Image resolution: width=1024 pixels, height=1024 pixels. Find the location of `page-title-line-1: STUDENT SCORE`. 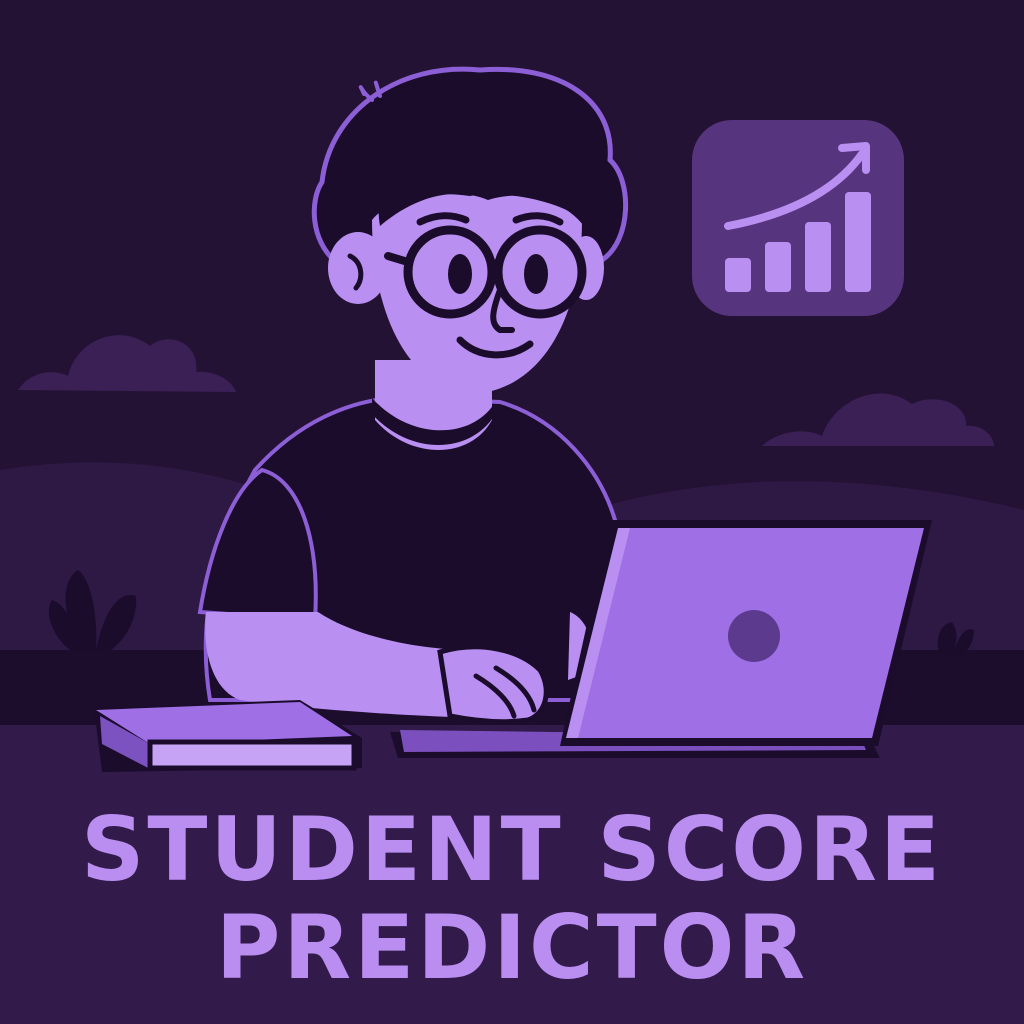

page-title-line-1: STUDENT SCORE is located at coordinates (512, 849).